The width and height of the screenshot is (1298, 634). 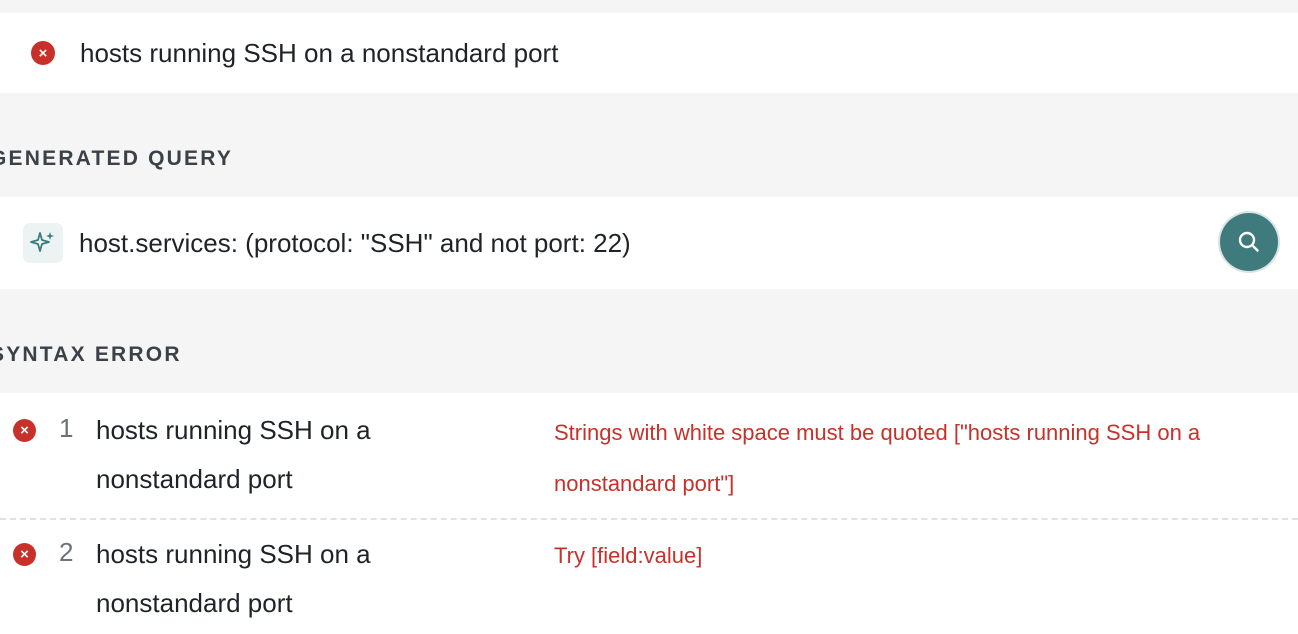 What do you see at coordinates (66, 428) in the screenshot?
I see `line-number: 1` at bounding box center [66, 428].